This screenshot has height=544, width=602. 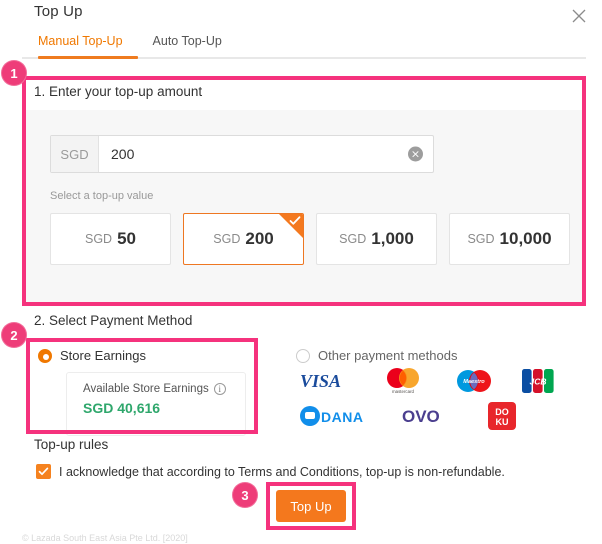 What do you see at coordinates (403, 381) in the screenshot?
I see `mastercard-icon: mastercard` at bounding box center [403, 381].